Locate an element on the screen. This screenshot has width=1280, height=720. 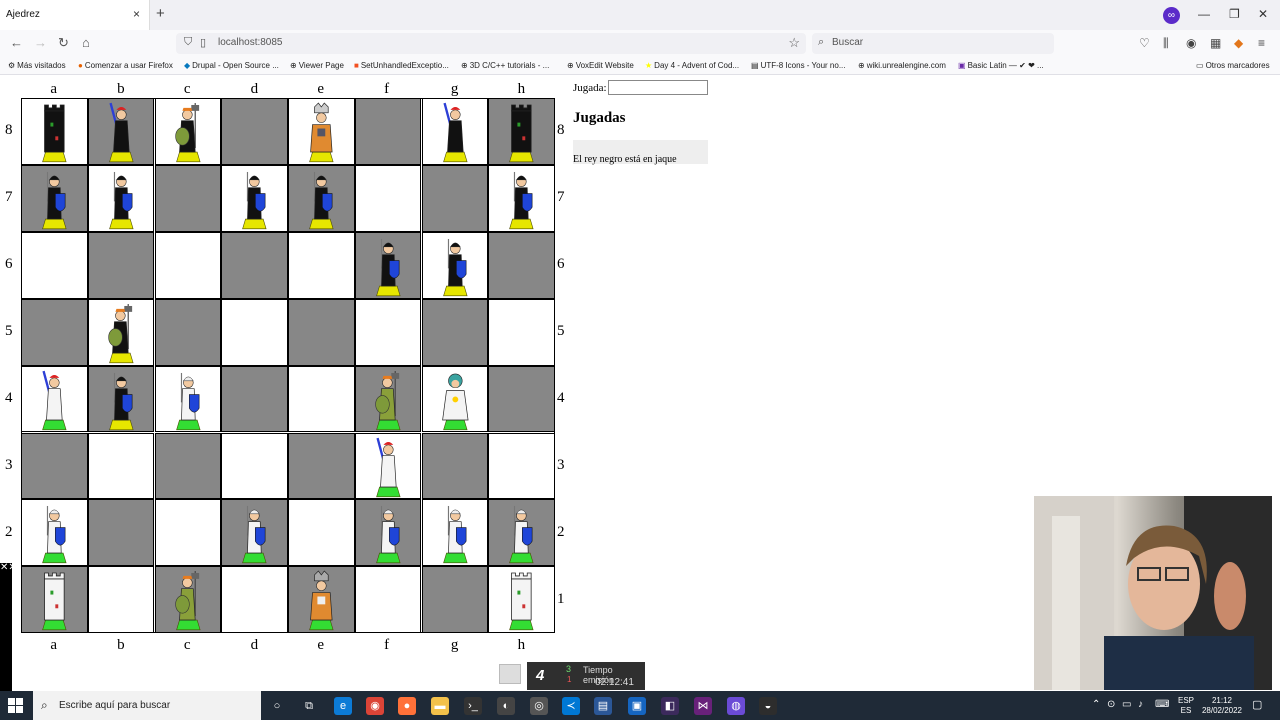
square-g4 is located at coordinates (455, 399).